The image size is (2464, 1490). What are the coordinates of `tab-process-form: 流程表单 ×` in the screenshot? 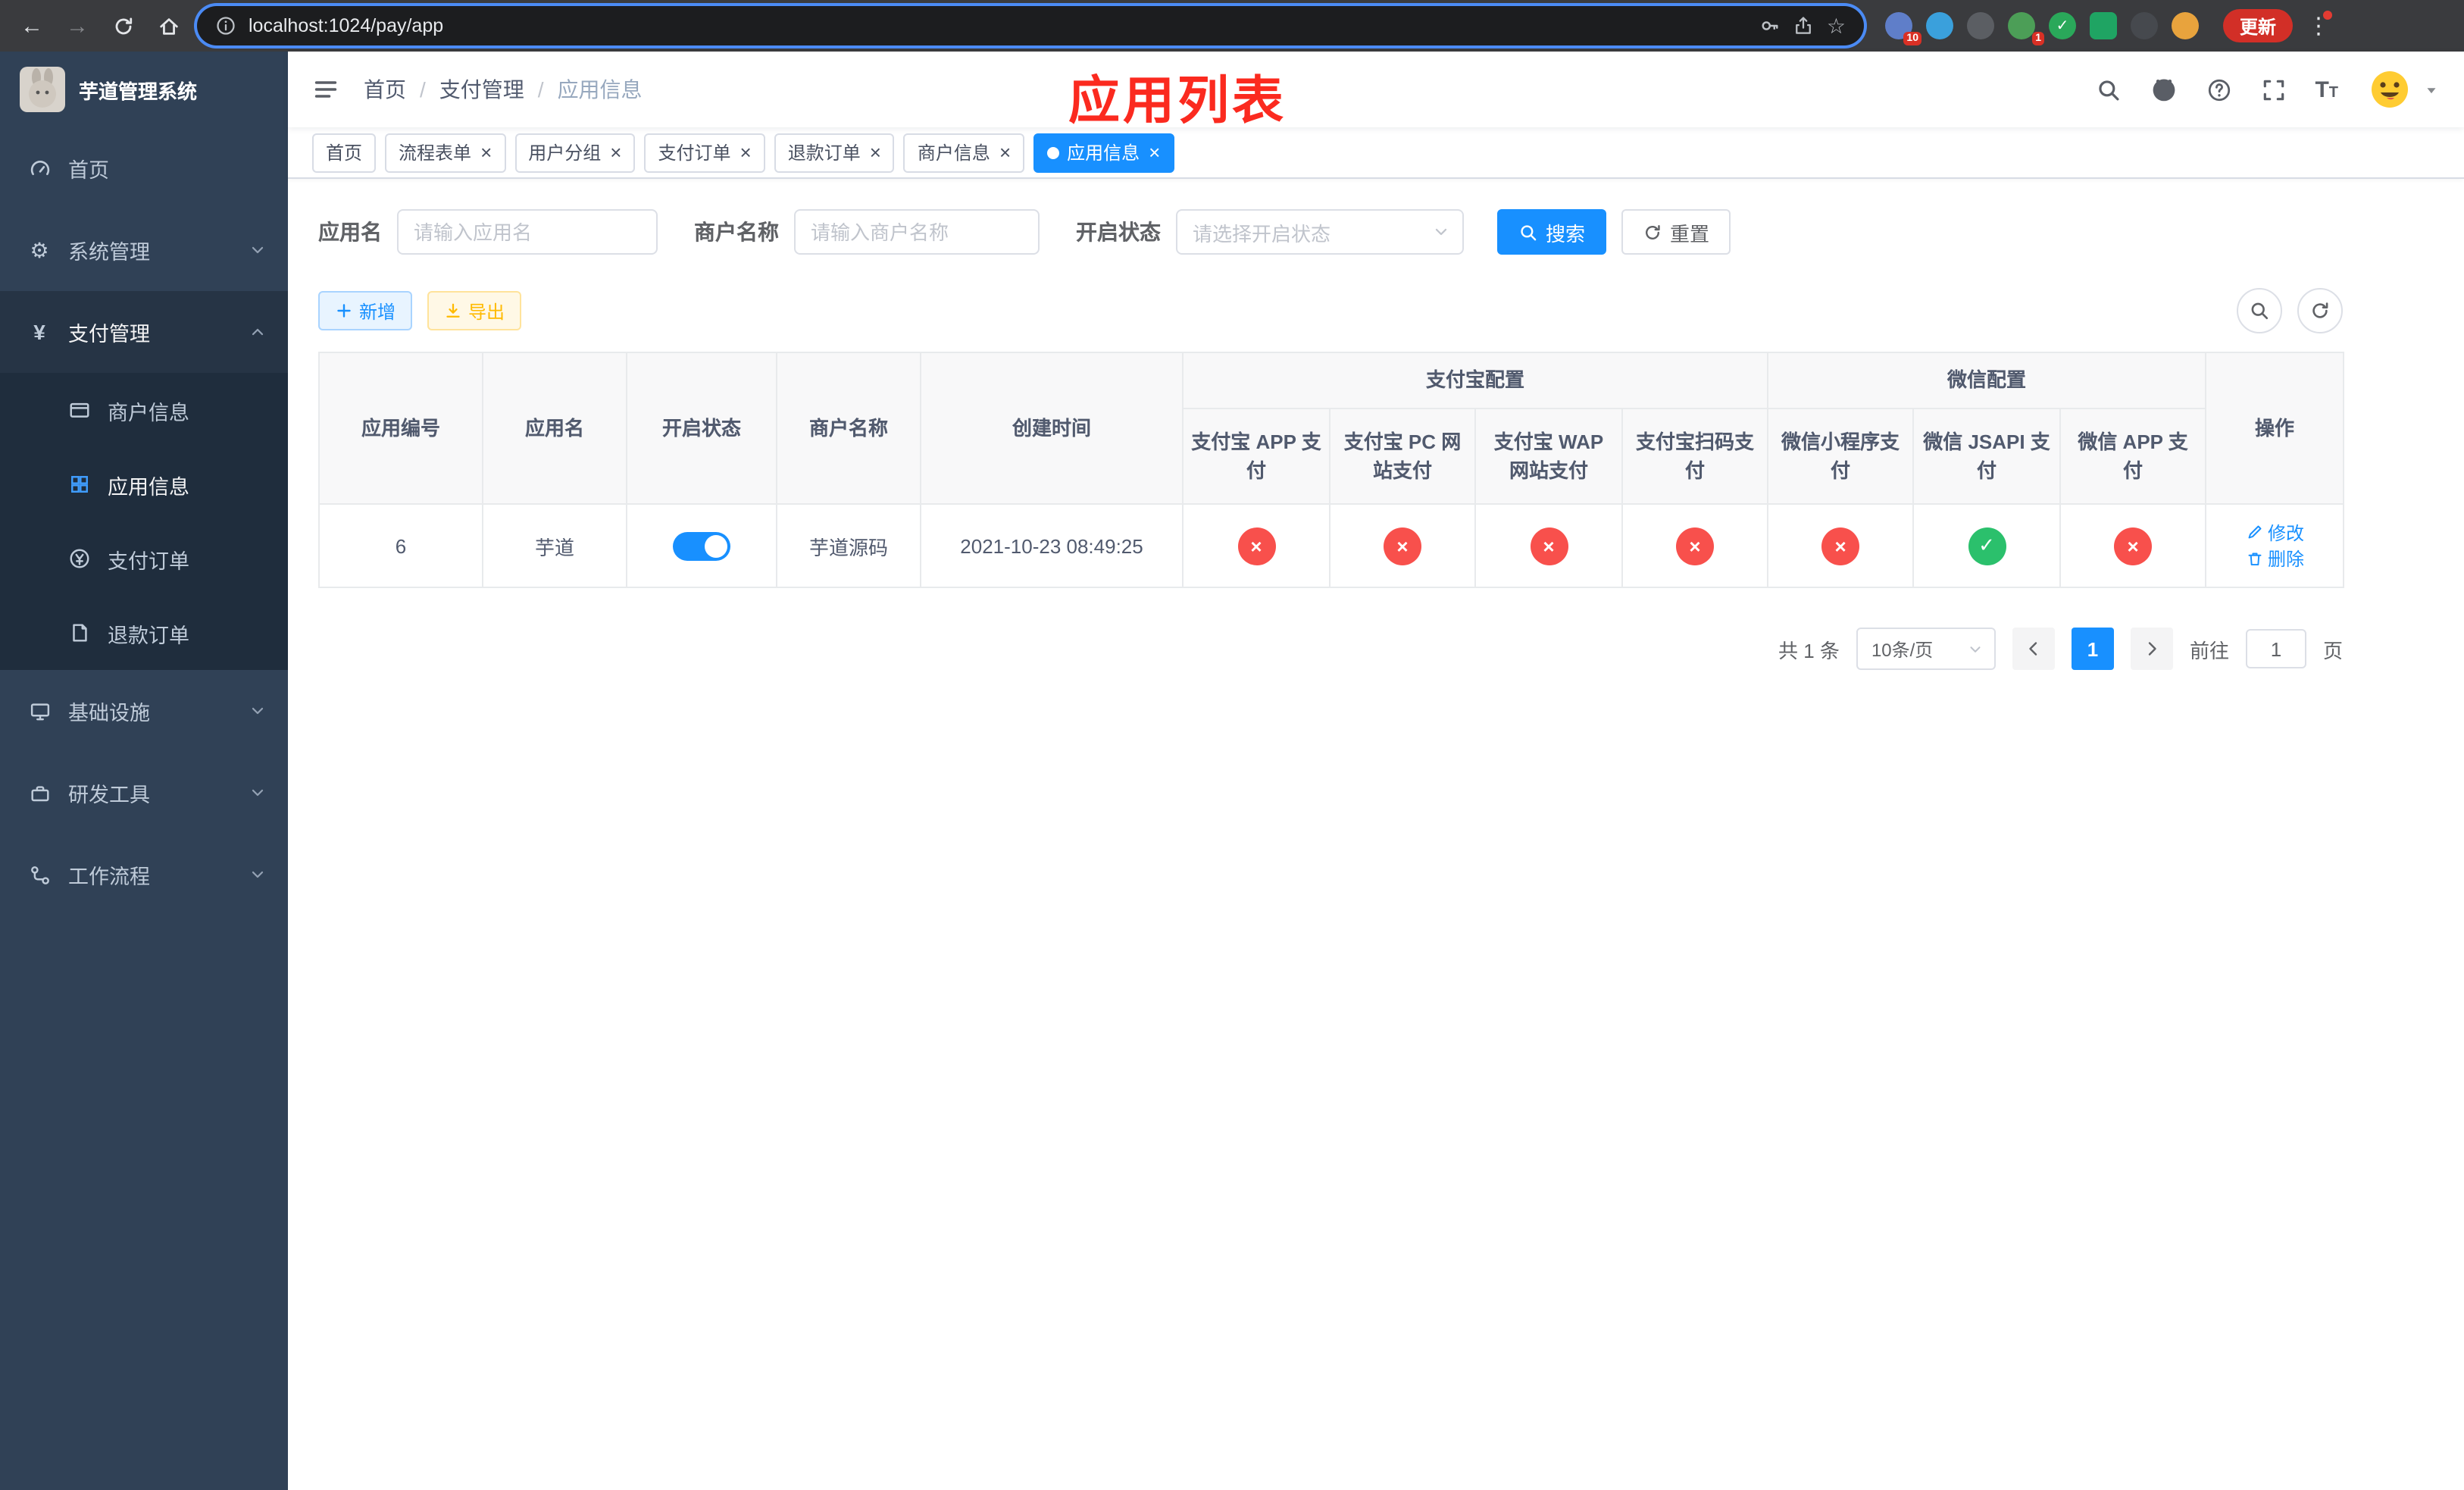 It's located at (445, 152).